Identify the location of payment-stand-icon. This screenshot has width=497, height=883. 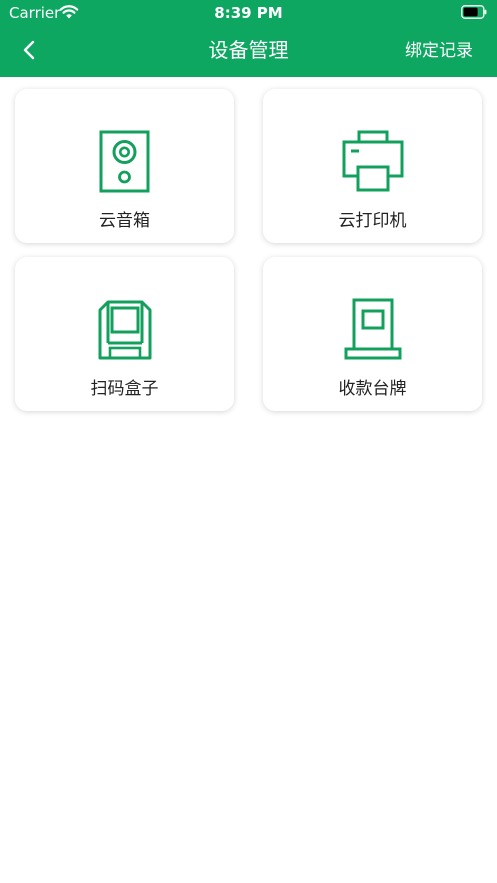
(373, 329).